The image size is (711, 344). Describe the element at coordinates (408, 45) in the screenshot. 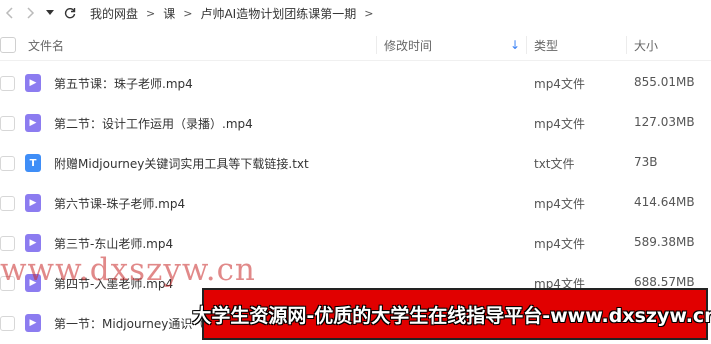

I see `column-header-modified: 修改时间` at that location.